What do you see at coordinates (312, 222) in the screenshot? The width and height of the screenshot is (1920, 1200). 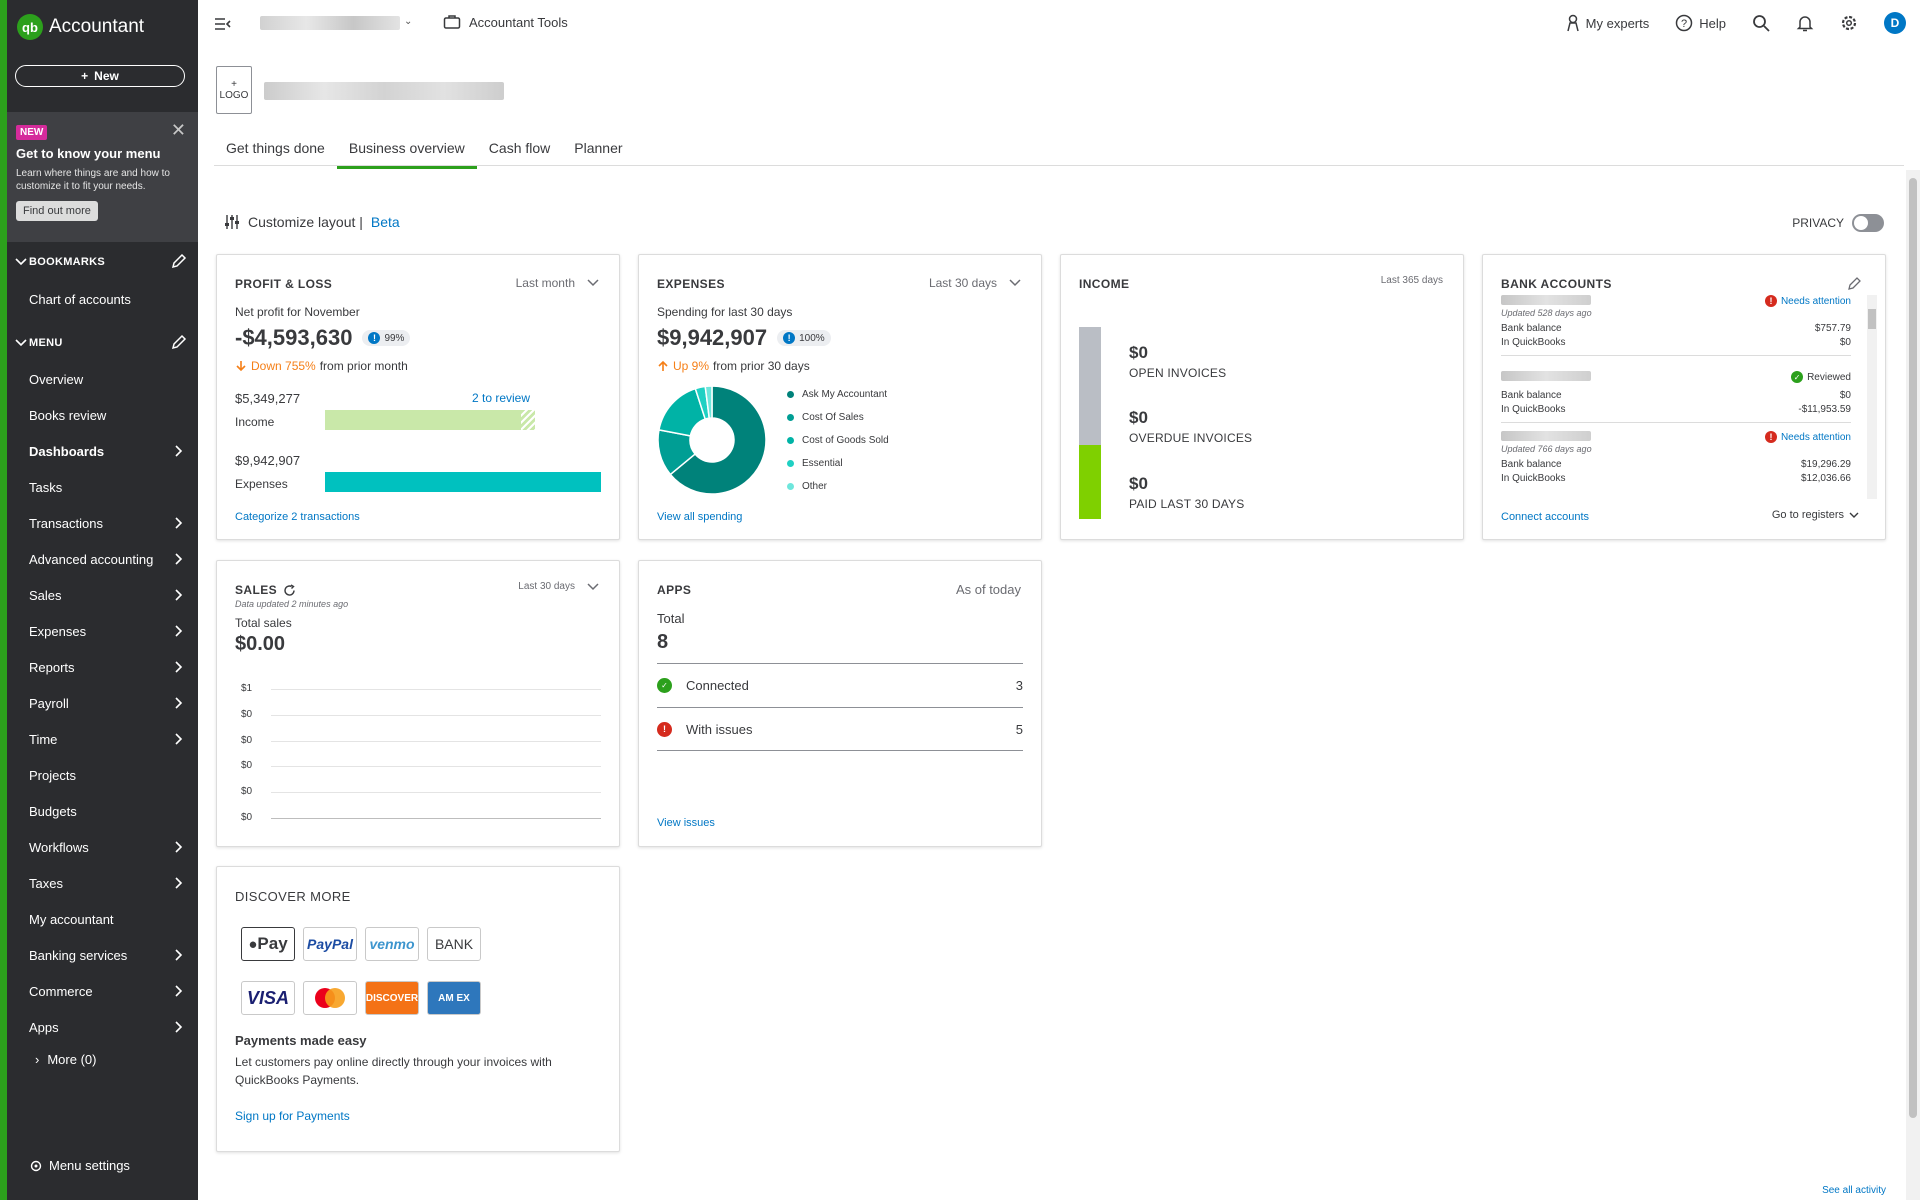 I see `customize-layout-button: Customize layout | Beta` at bounding box center [312, 222].